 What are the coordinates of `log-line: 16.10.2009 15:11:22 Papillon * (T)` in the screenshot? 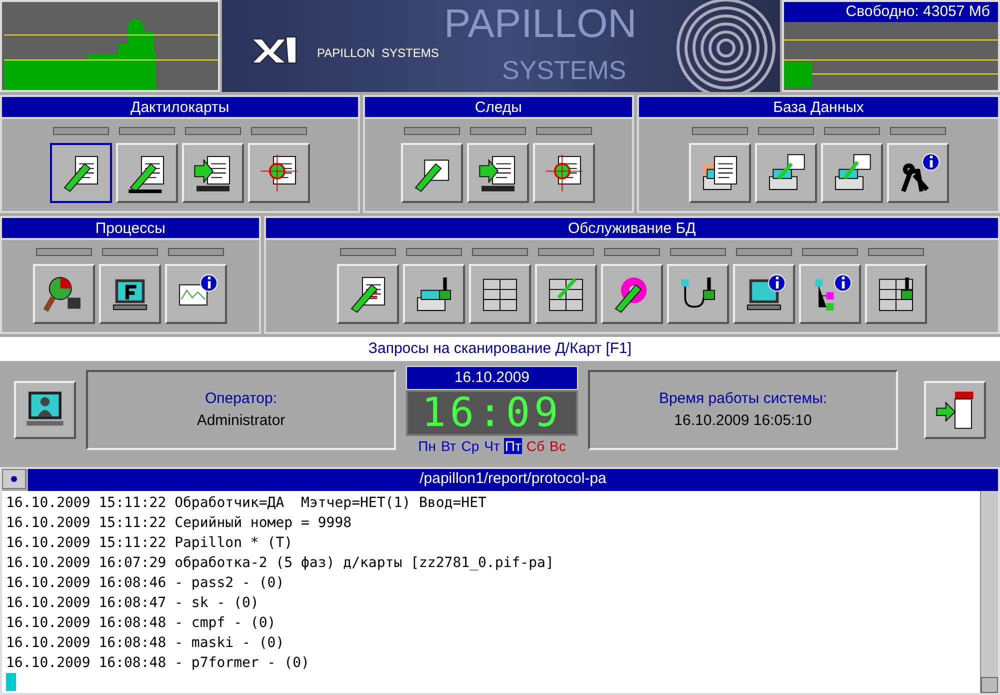 It's located at (150, 543).